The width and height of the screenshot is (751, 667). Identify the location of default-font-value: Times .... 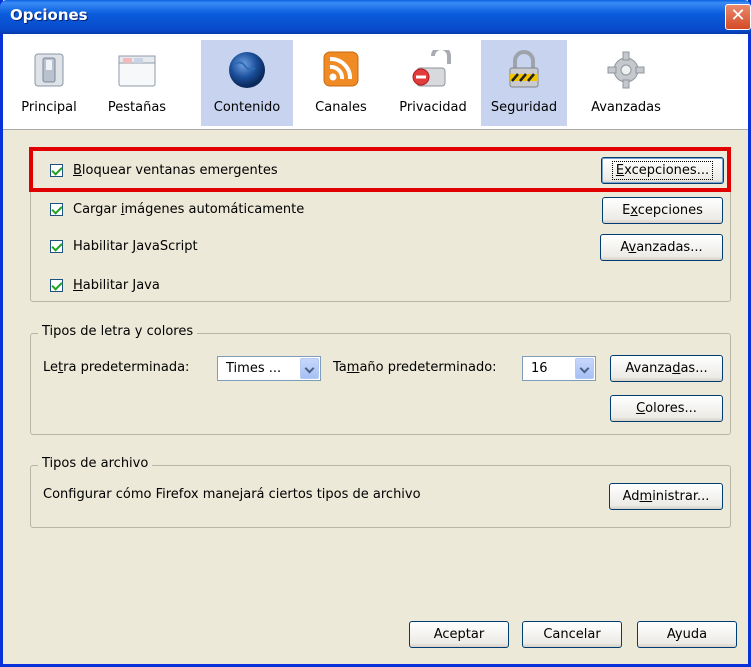
(254, 368).